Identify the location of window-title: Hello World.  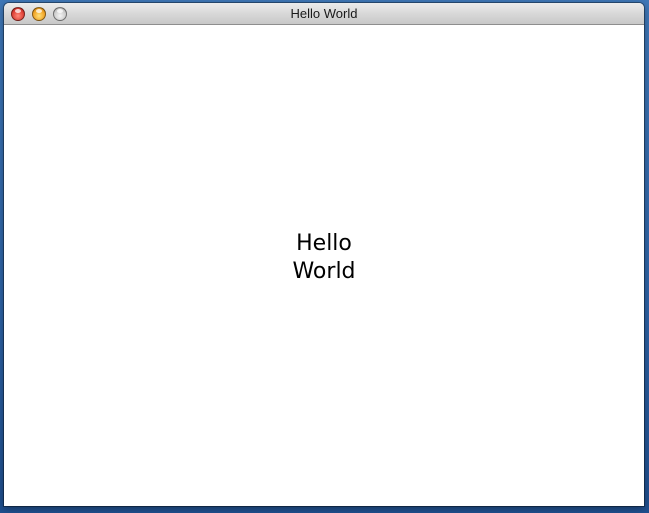
(324, 13).